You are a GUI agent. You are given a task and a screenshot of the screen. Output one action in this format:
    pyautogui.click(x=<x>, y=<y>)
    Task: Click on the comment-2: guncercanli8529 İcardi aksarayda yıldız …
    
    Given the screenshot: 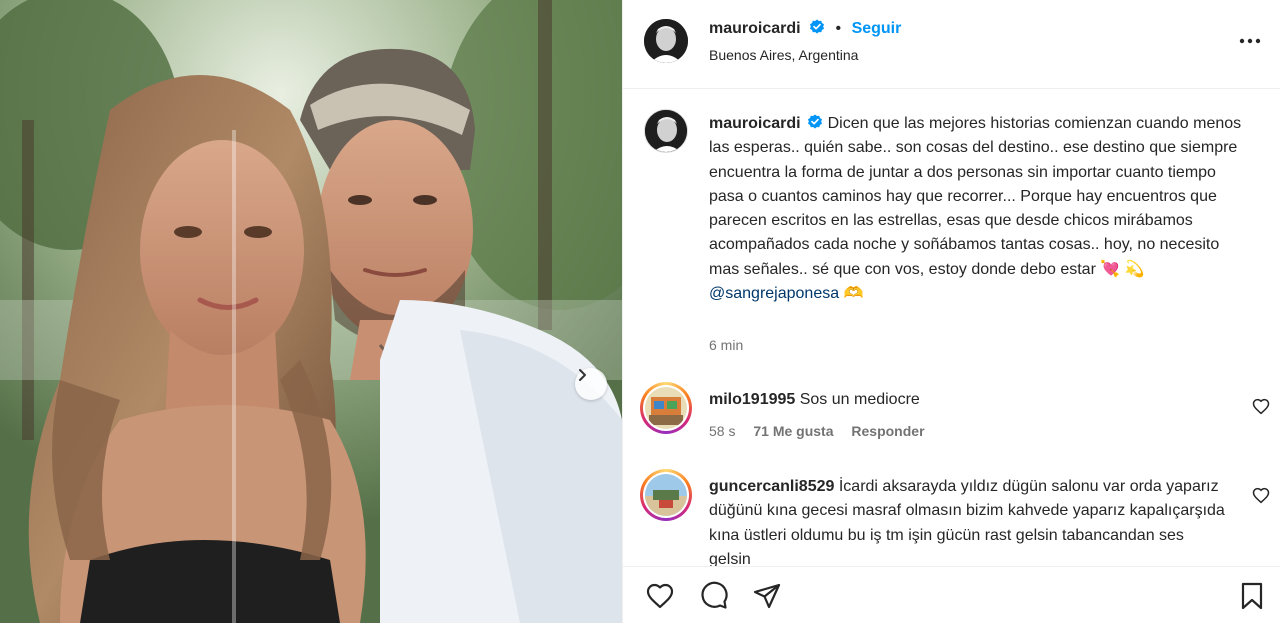 What is the action you would take?
    pyautogui.click(x=969, y=520)
    